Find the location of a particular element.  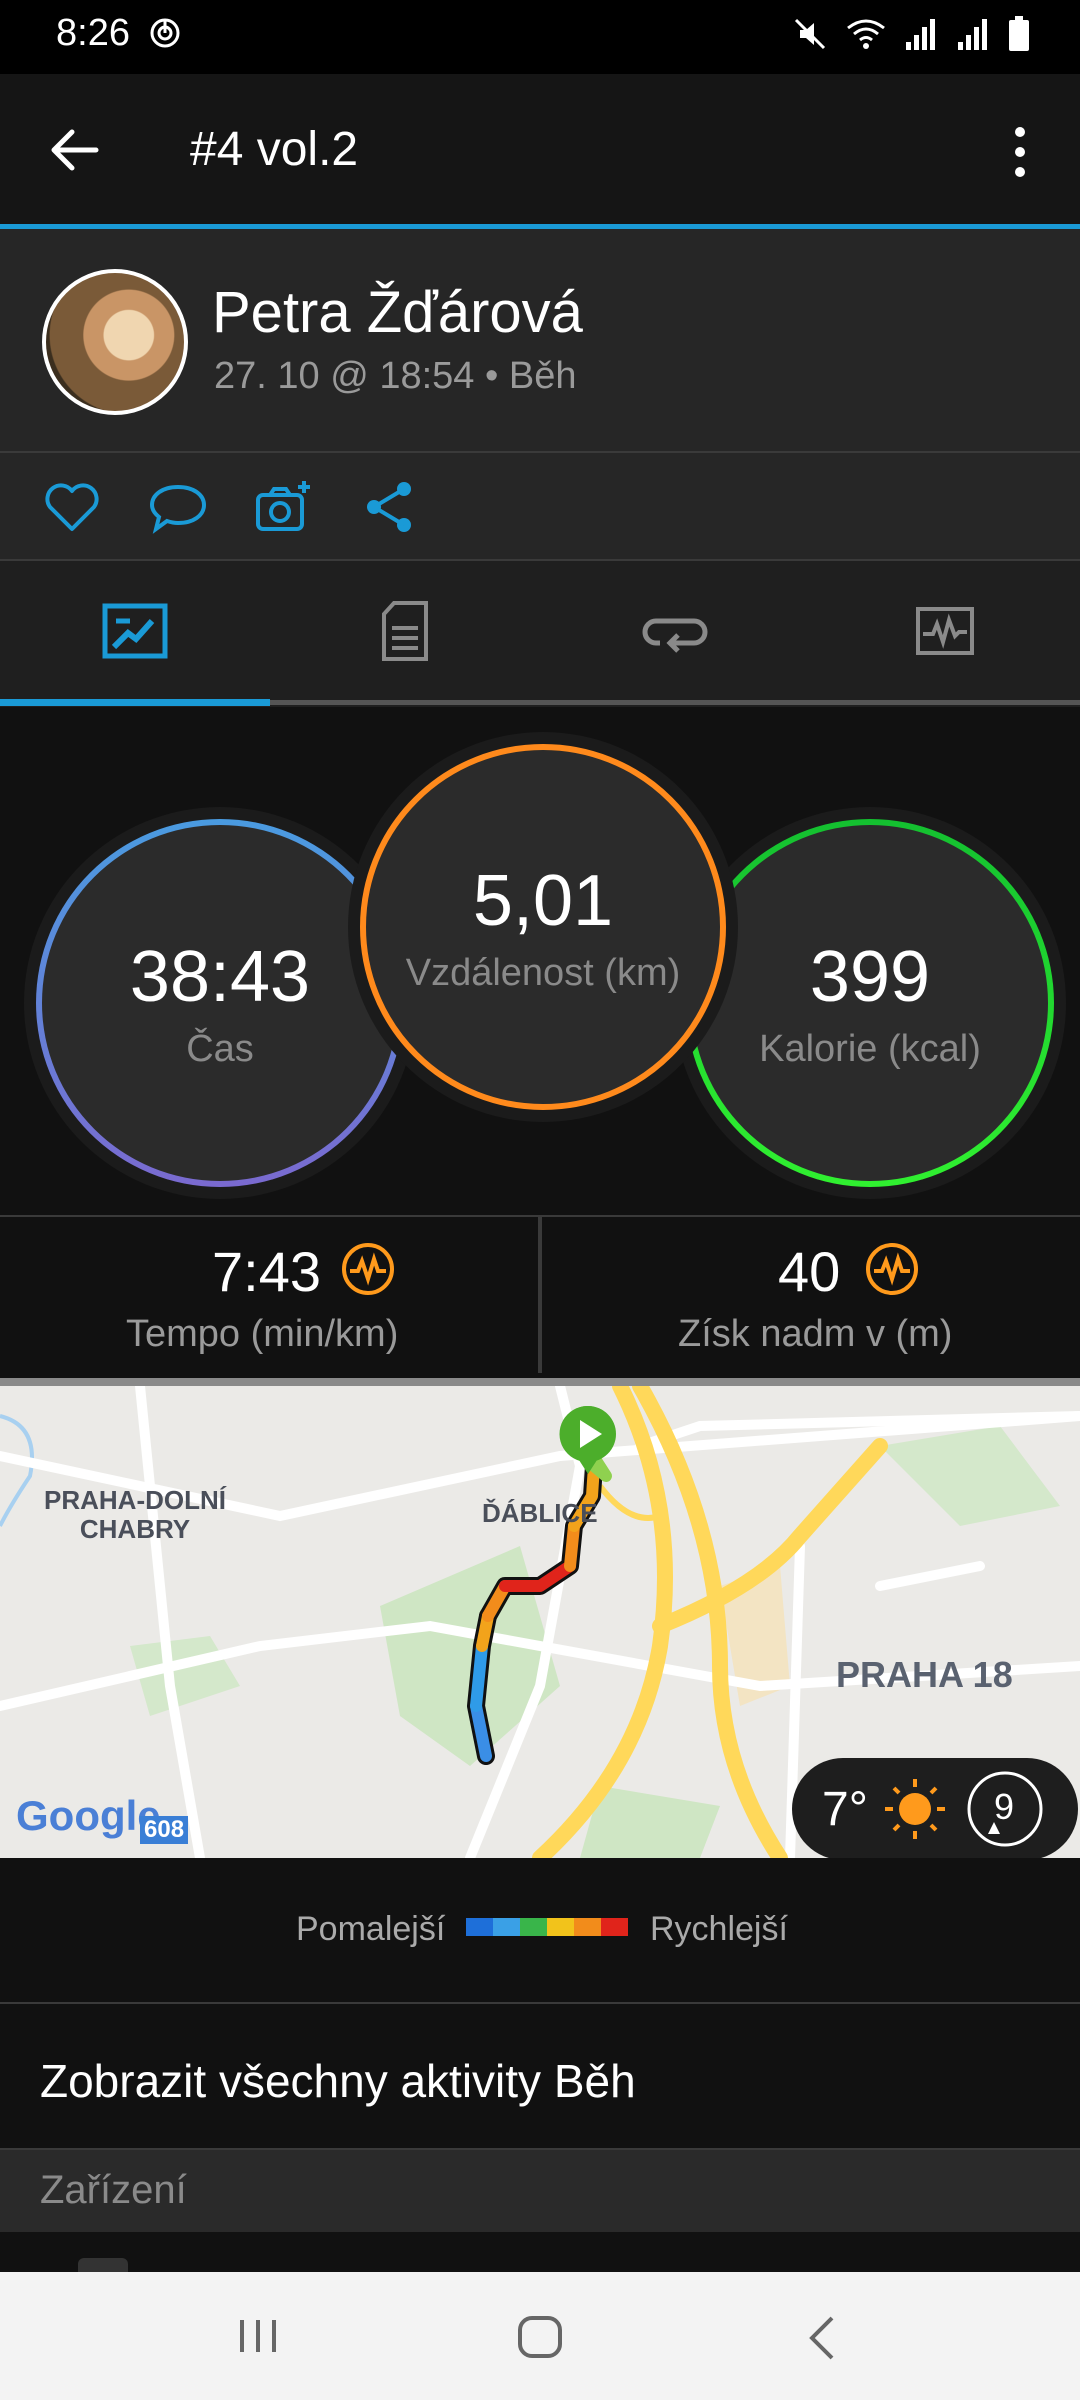

time-label: Čas is located at coordinates (220, 1048).